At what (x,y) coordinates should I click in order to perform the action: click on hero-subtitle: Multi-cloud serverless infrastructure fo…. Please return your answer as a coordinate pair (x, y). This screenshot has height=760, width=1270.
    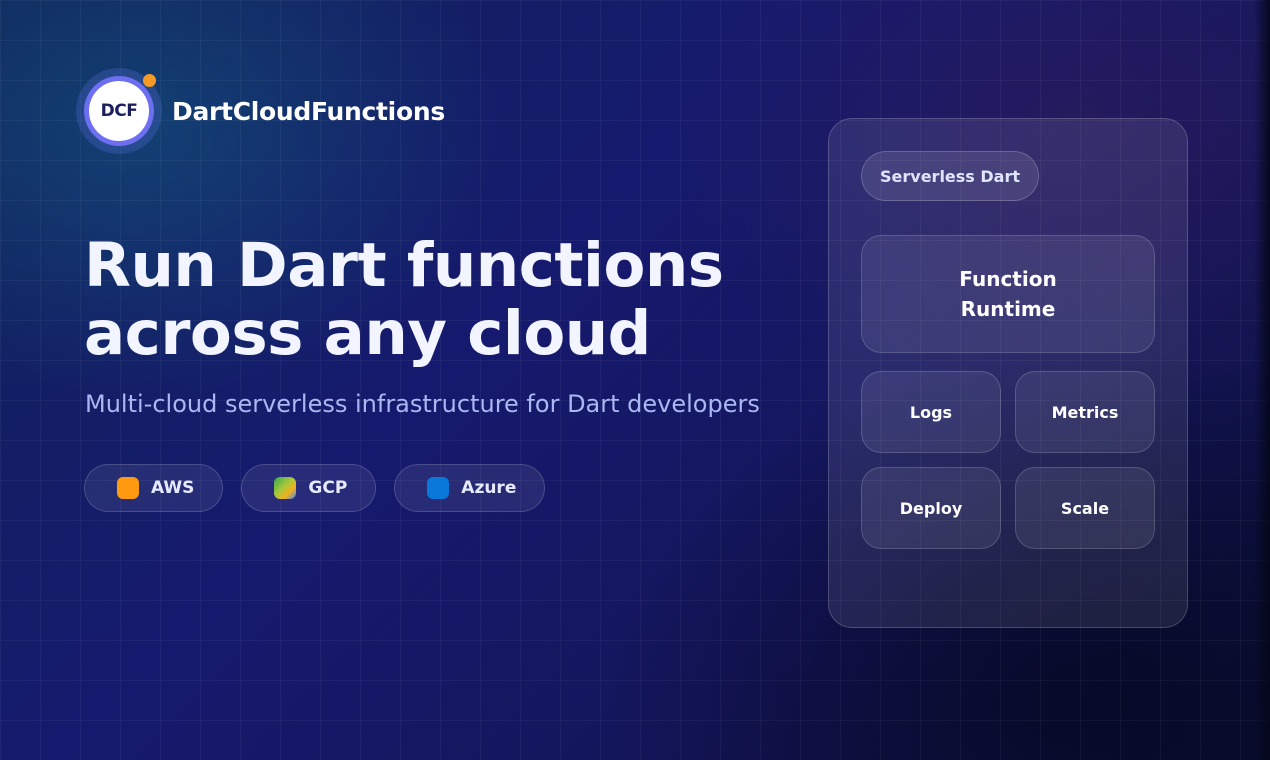
    Looking at the image, I should click on (422, 404).